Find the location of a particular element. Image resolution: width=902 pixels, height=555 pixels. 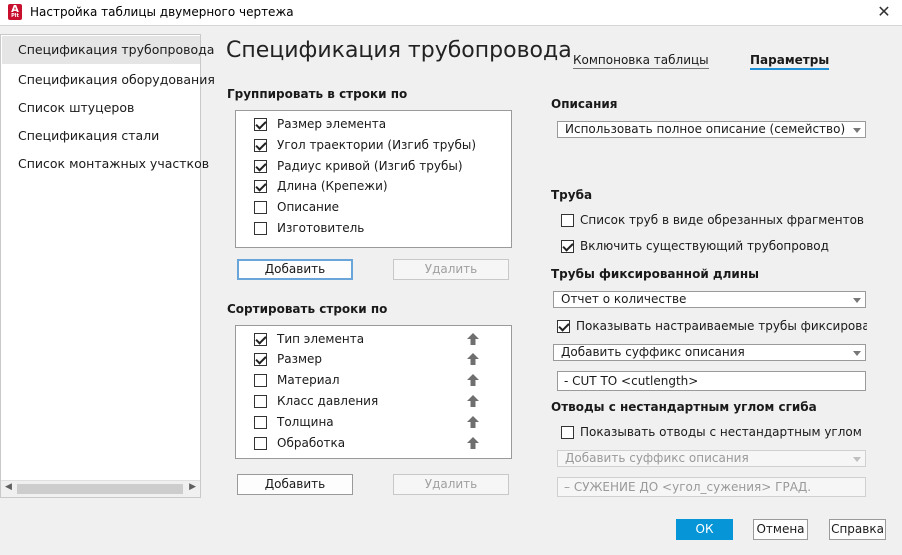

description-mode-dropdown: Использовать полное описание (семейство) is located at coordinates (711, 129).